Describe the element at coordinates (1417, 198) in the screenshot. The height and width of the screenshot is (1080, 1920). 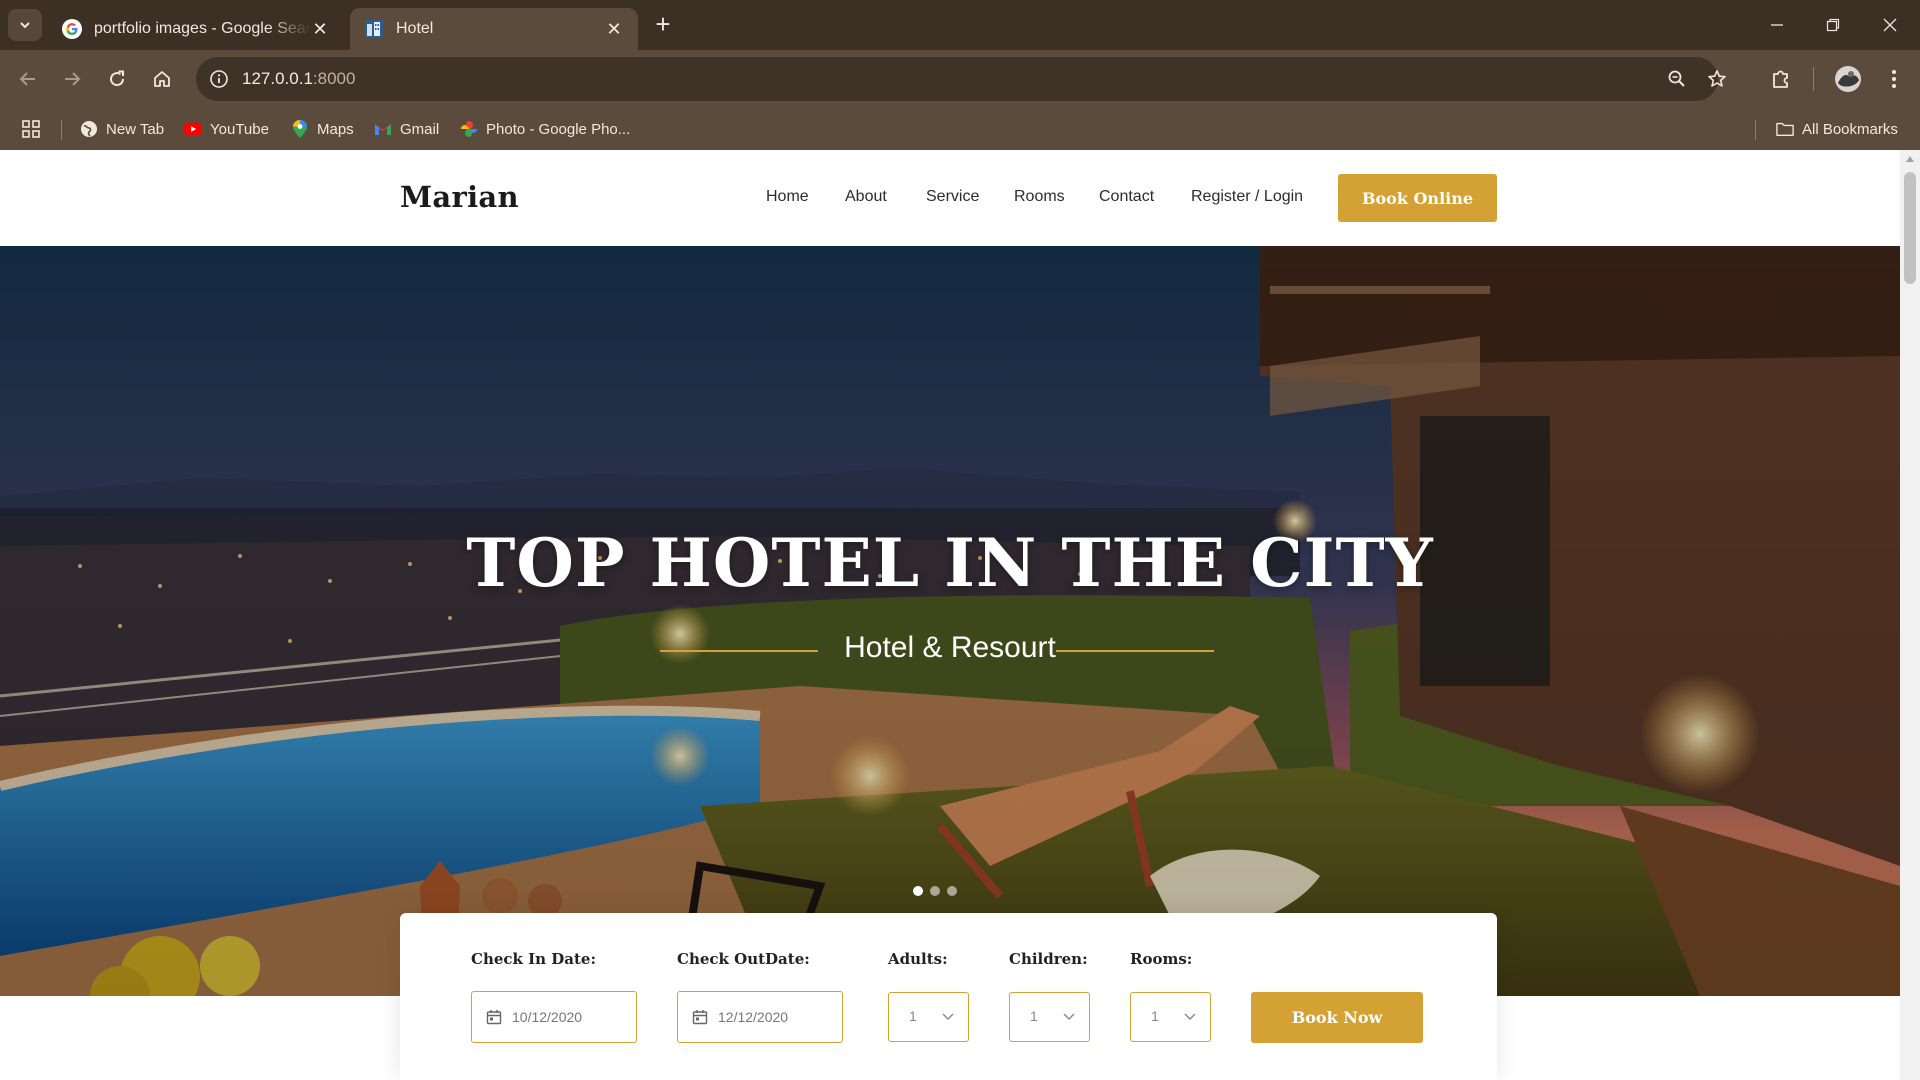
I see `book-online-button: Book Online` at that location.